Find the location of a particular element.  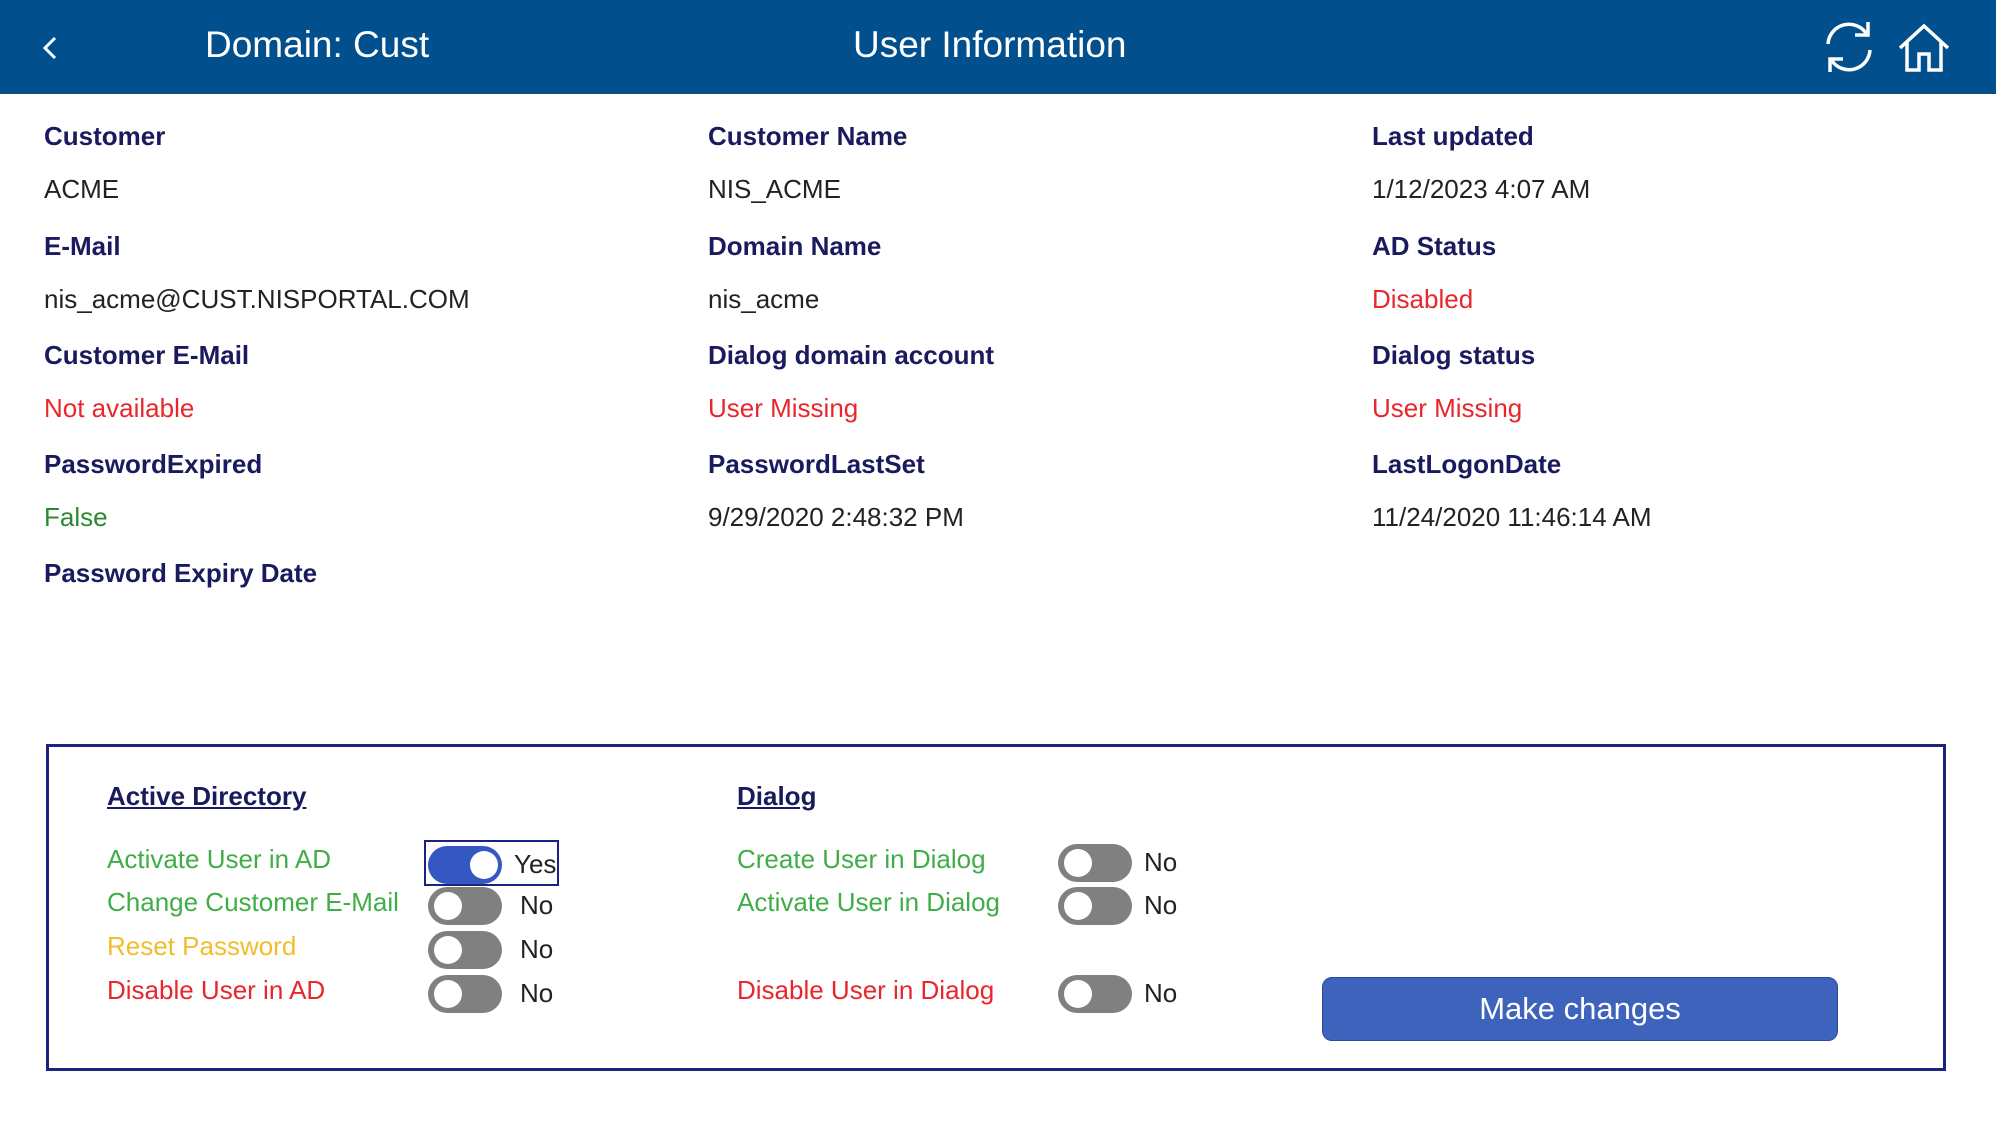

dialog-domain-account-value: User Missing is located at coordinates (783, 408).